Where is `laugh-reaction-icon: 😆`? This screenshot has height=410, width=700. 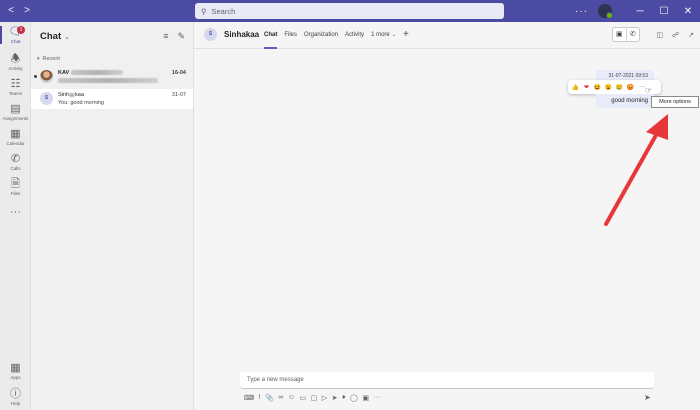
laugh-reaction-icon: 😆 is located at coordinates (597, 87).